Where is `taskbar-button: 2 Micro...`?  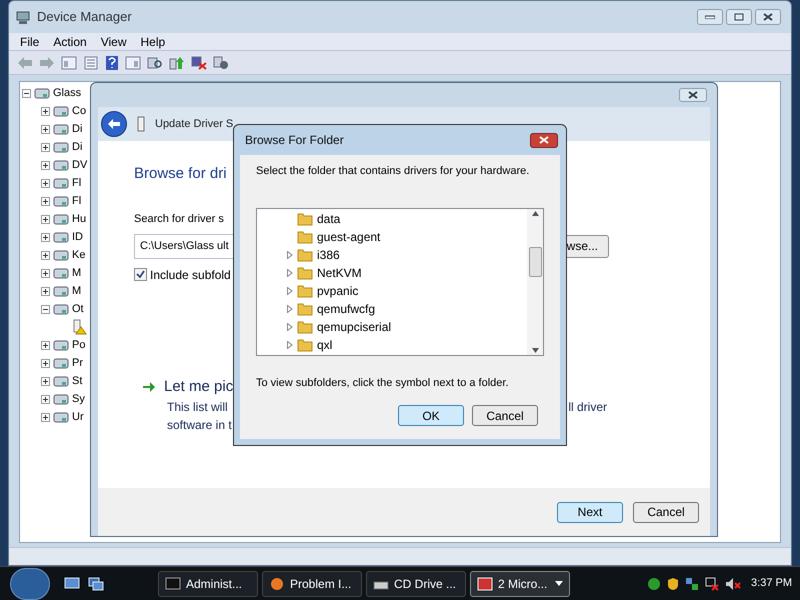
taskbar-button: 2 Micro... is located at coordinates (520, 583).